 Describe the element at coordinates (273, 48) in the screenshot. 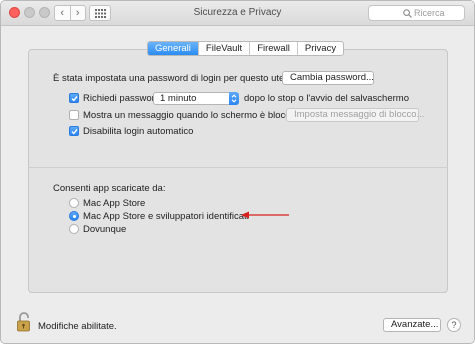

I see `tab-firewall: Firewall` at that location.